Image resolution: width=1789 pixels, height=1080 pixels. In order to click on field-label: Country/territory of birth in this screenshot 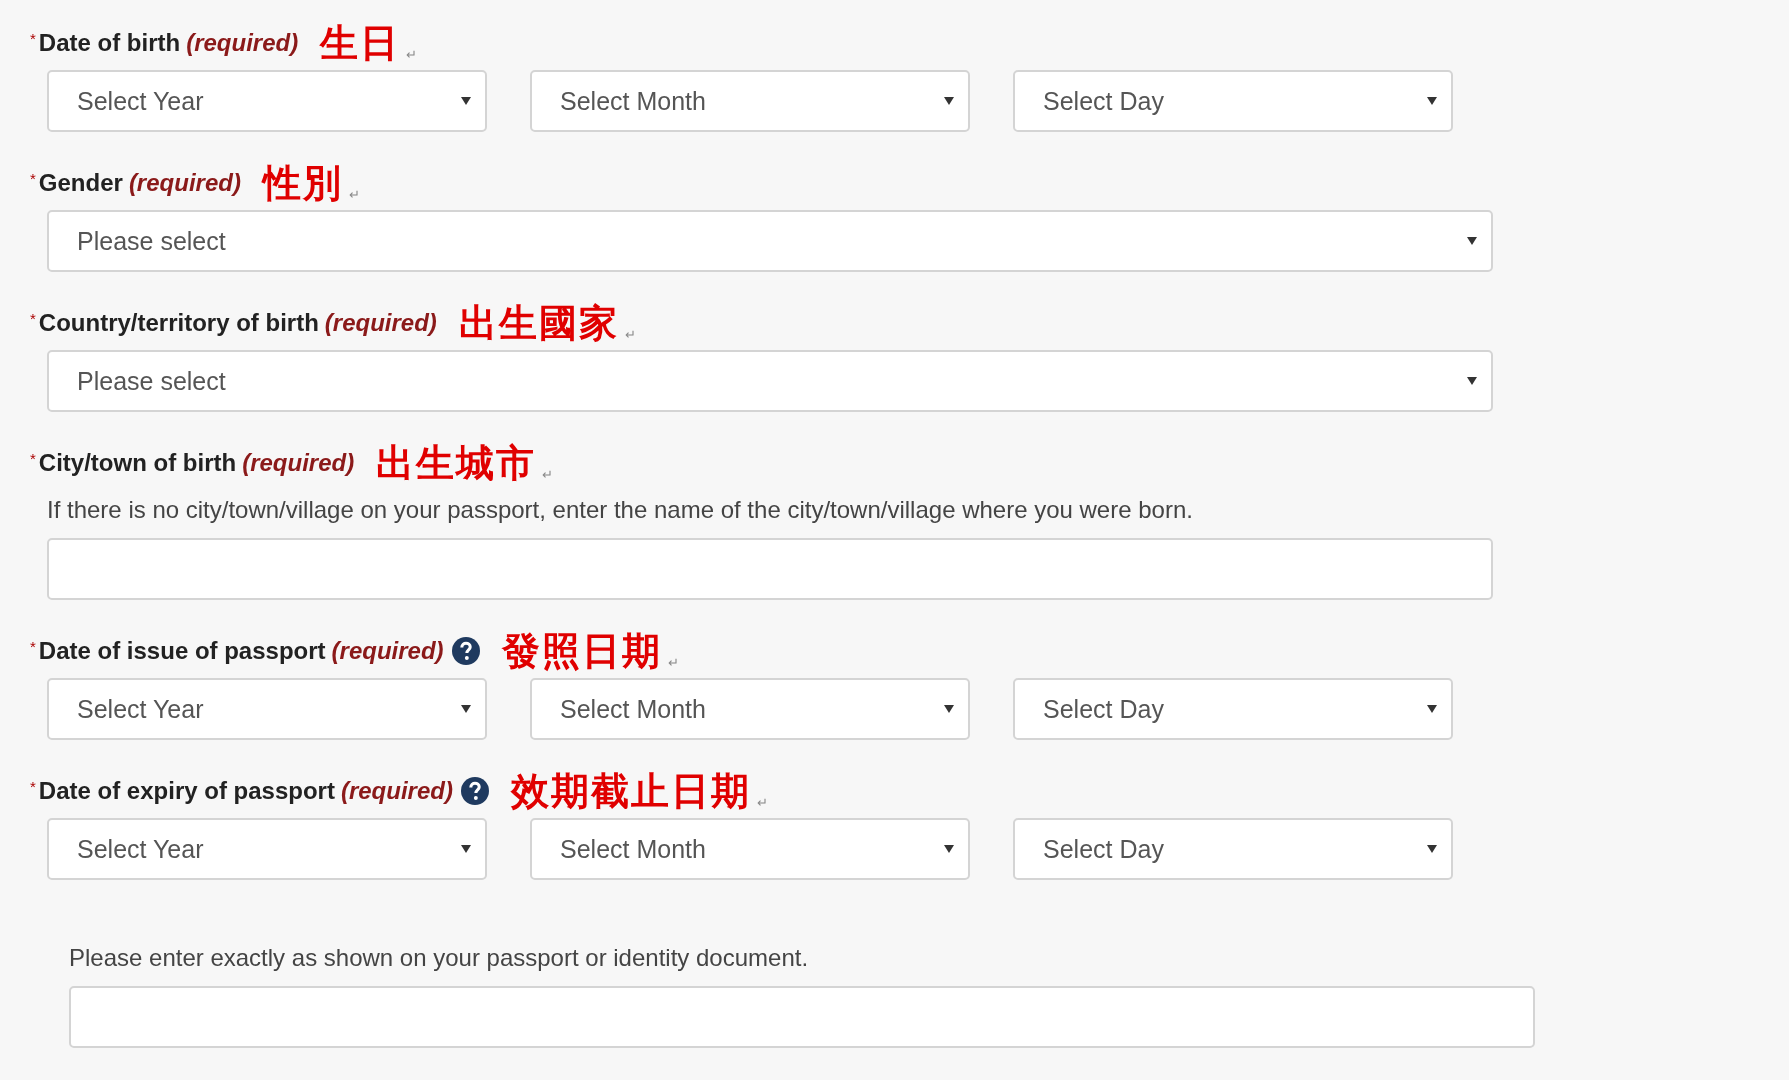, I will do `click(178, 323)`.